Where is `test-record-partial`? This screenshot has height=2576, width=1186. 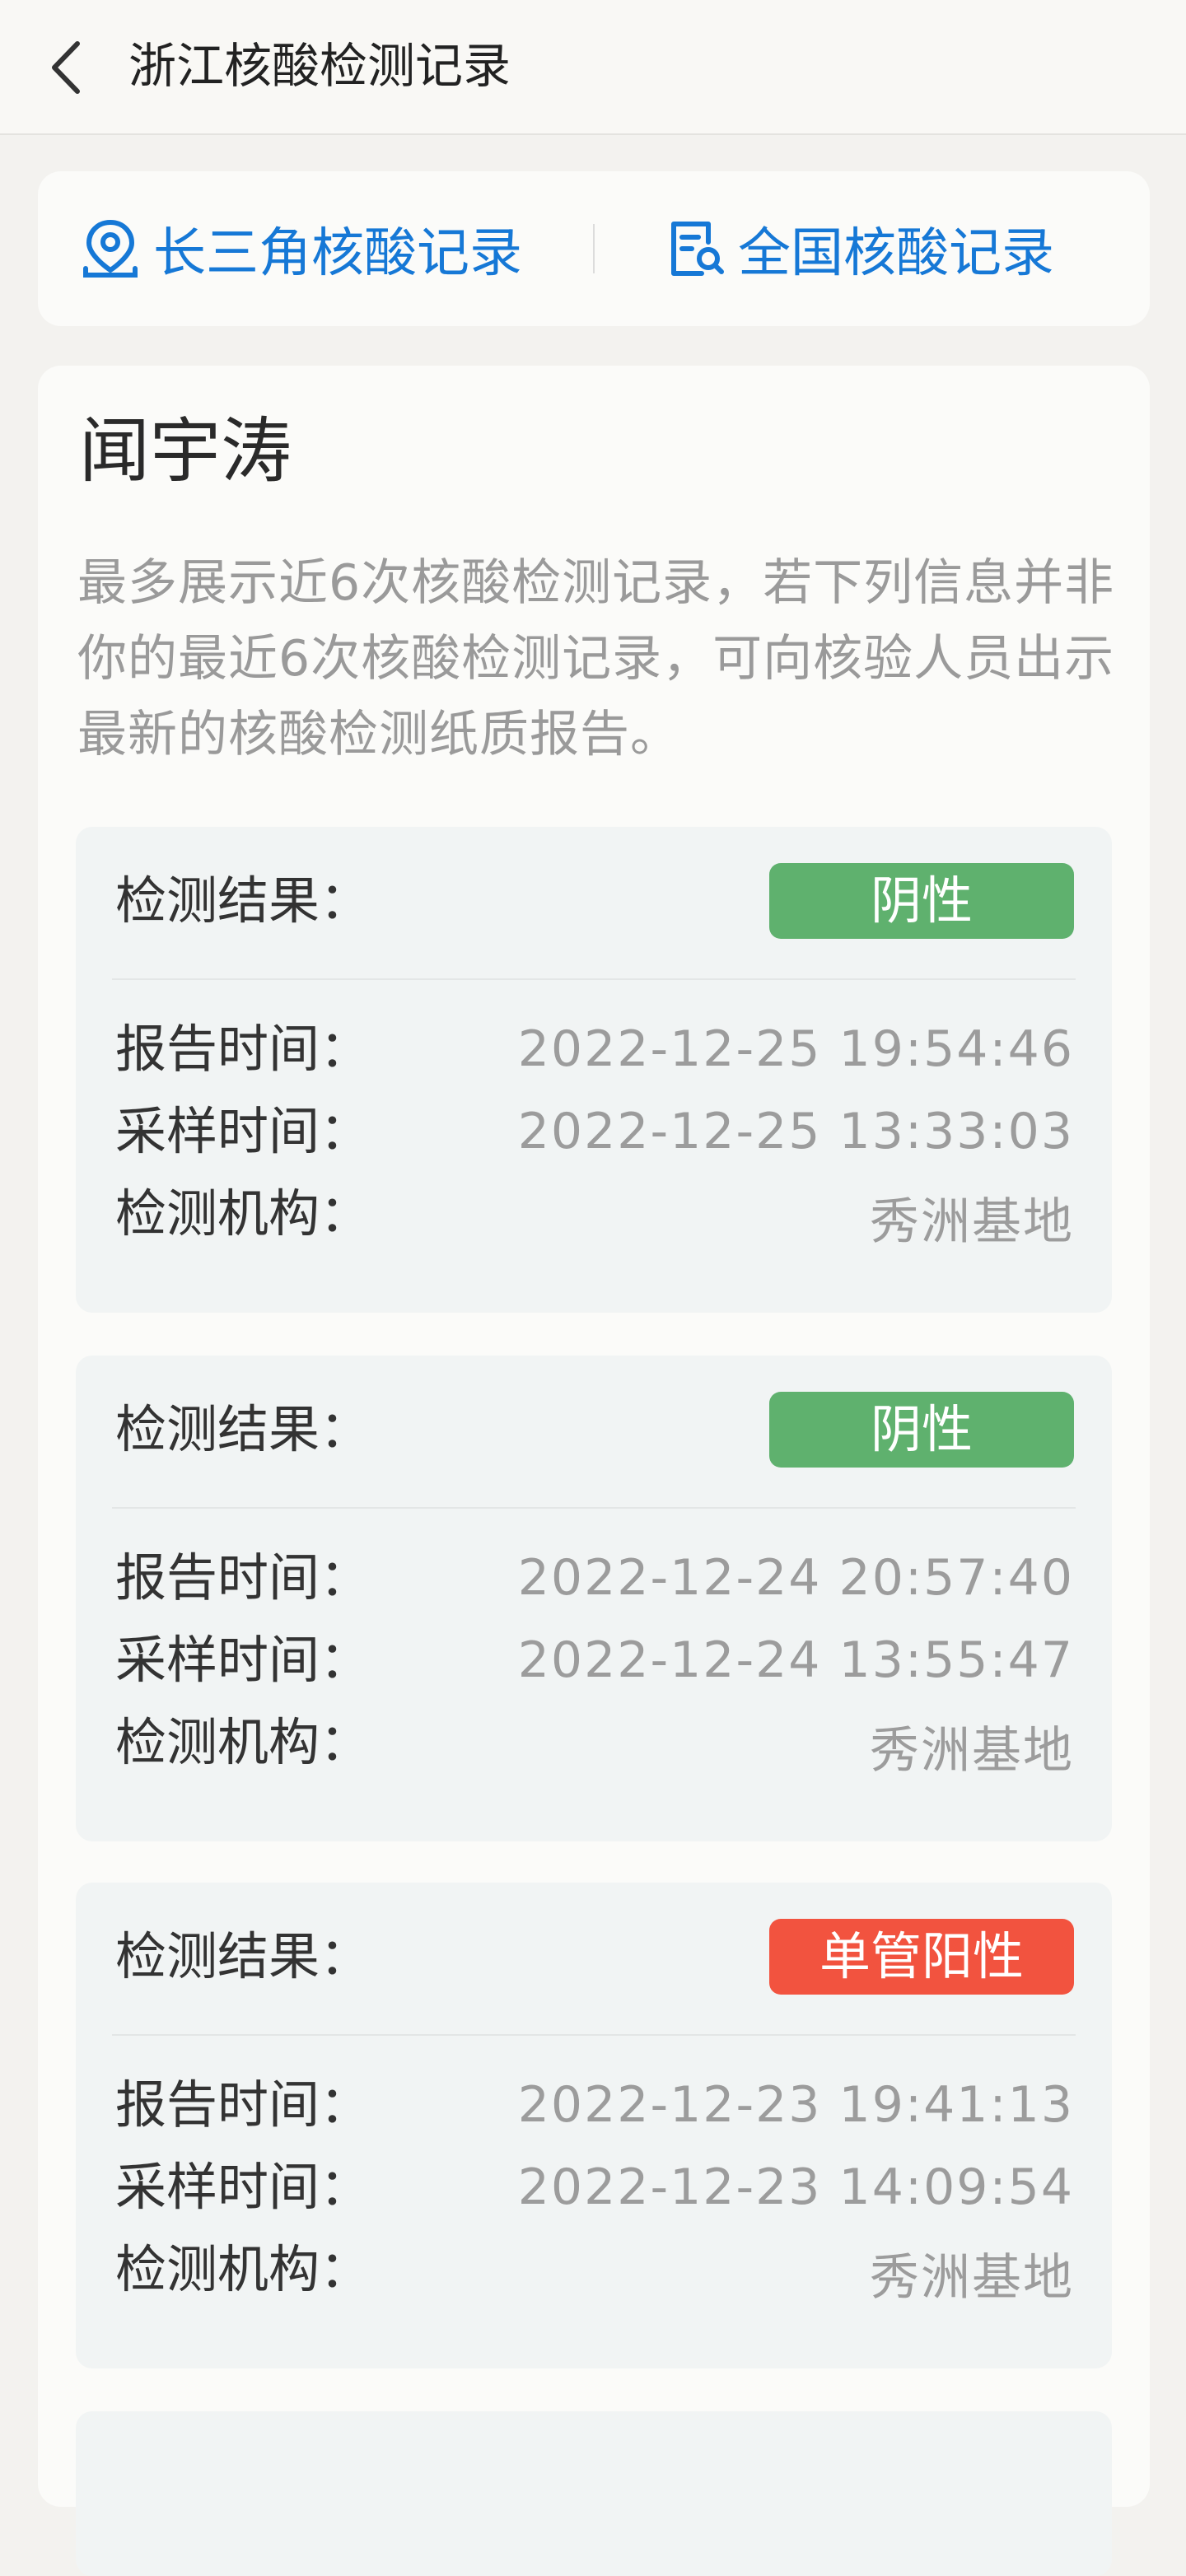 test-record-partial is located at coordinates (594, 2493).